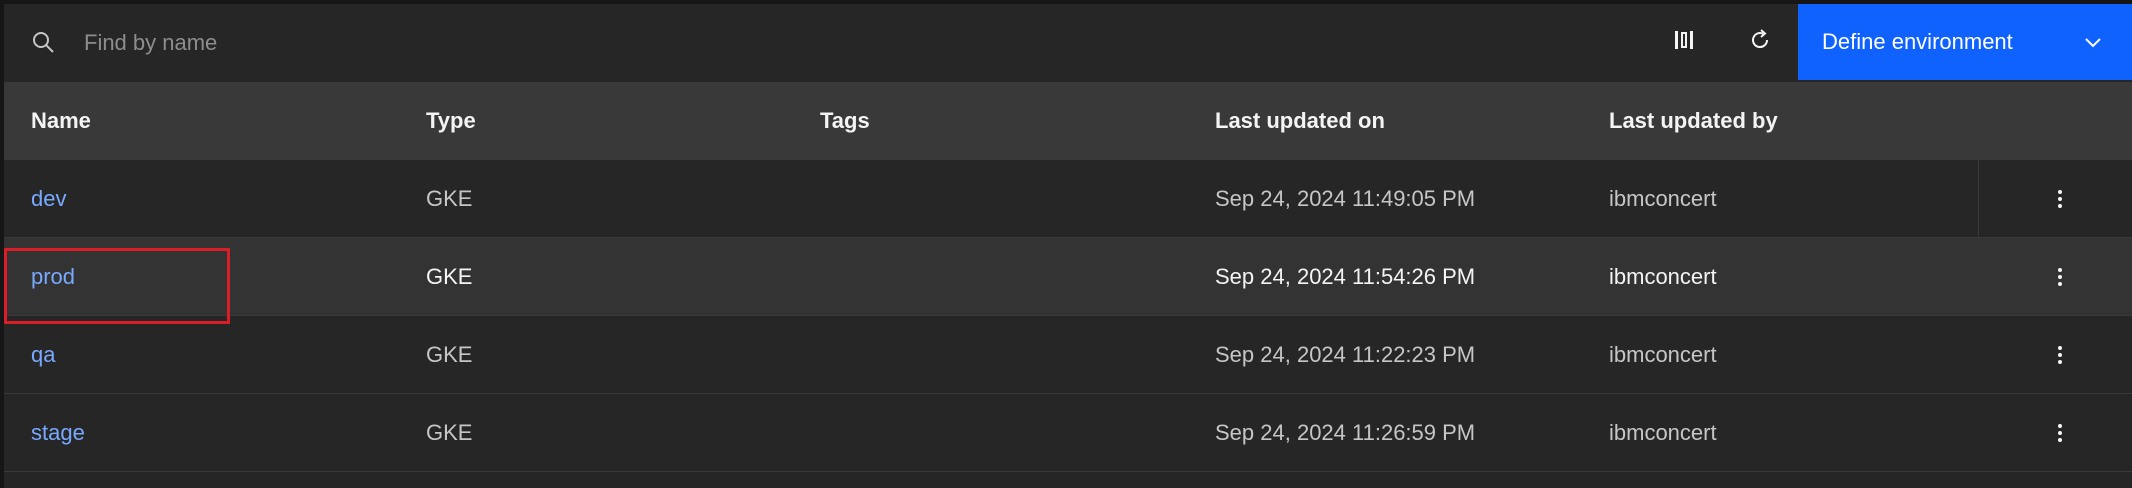 The height and width of the screenshot is (488, 2132). What do you see at coordinates (58, 433) in the screenshot?
I see `environment-name-link: stage` at bounding box center [58, 433].